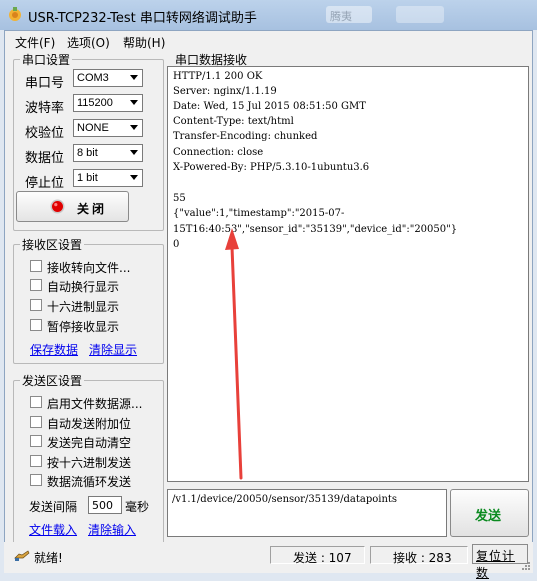 The height and width of the screenshot is (581, 537). Describe the element at coordinates (83, 287) in the screenshot. I see `auto-wrap-label: 自动换行显示` at that location.